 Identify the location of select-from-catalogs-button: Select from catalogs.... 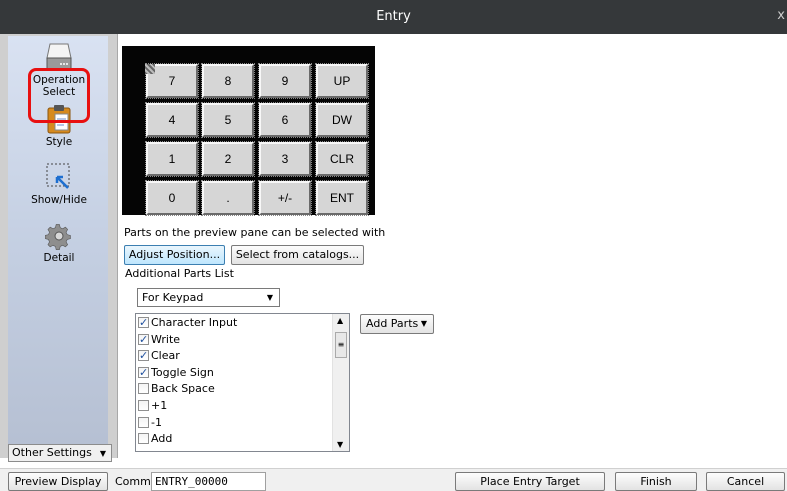
(297, 255).